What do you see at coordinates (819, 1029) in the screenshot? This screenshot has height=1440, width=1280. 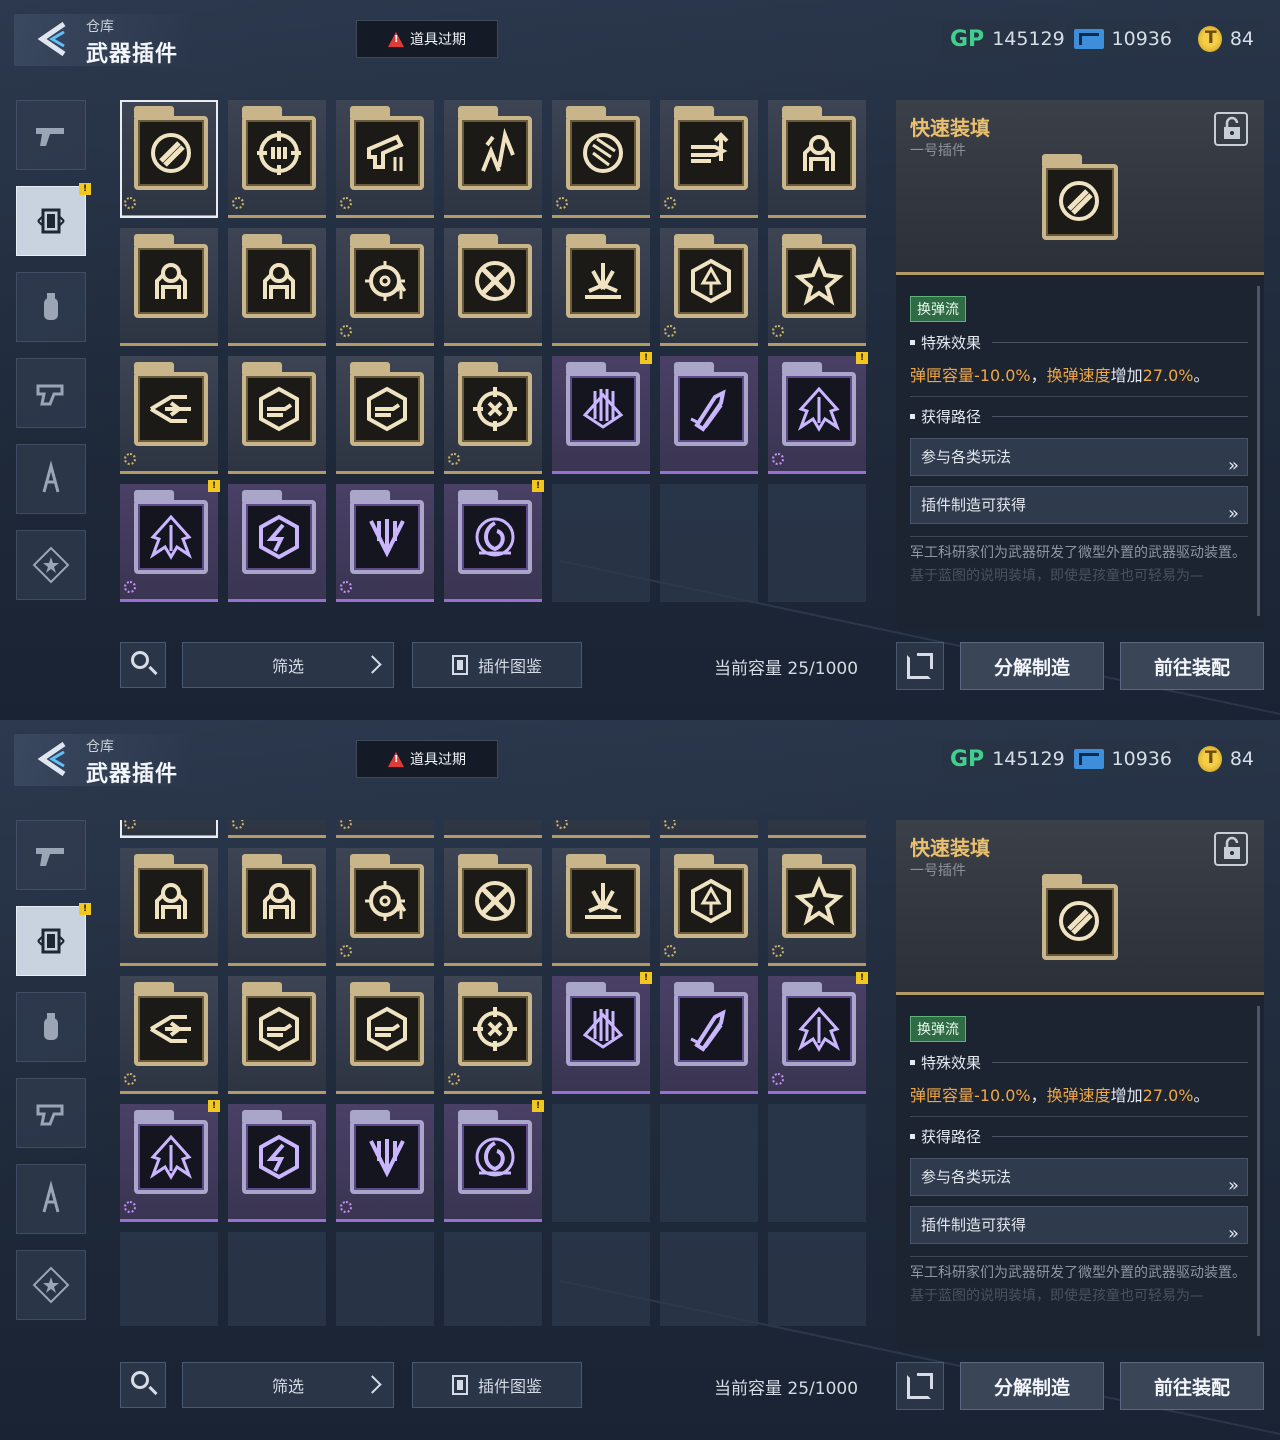 I see `jet-up-icon` at bounding box center [819, 1029].